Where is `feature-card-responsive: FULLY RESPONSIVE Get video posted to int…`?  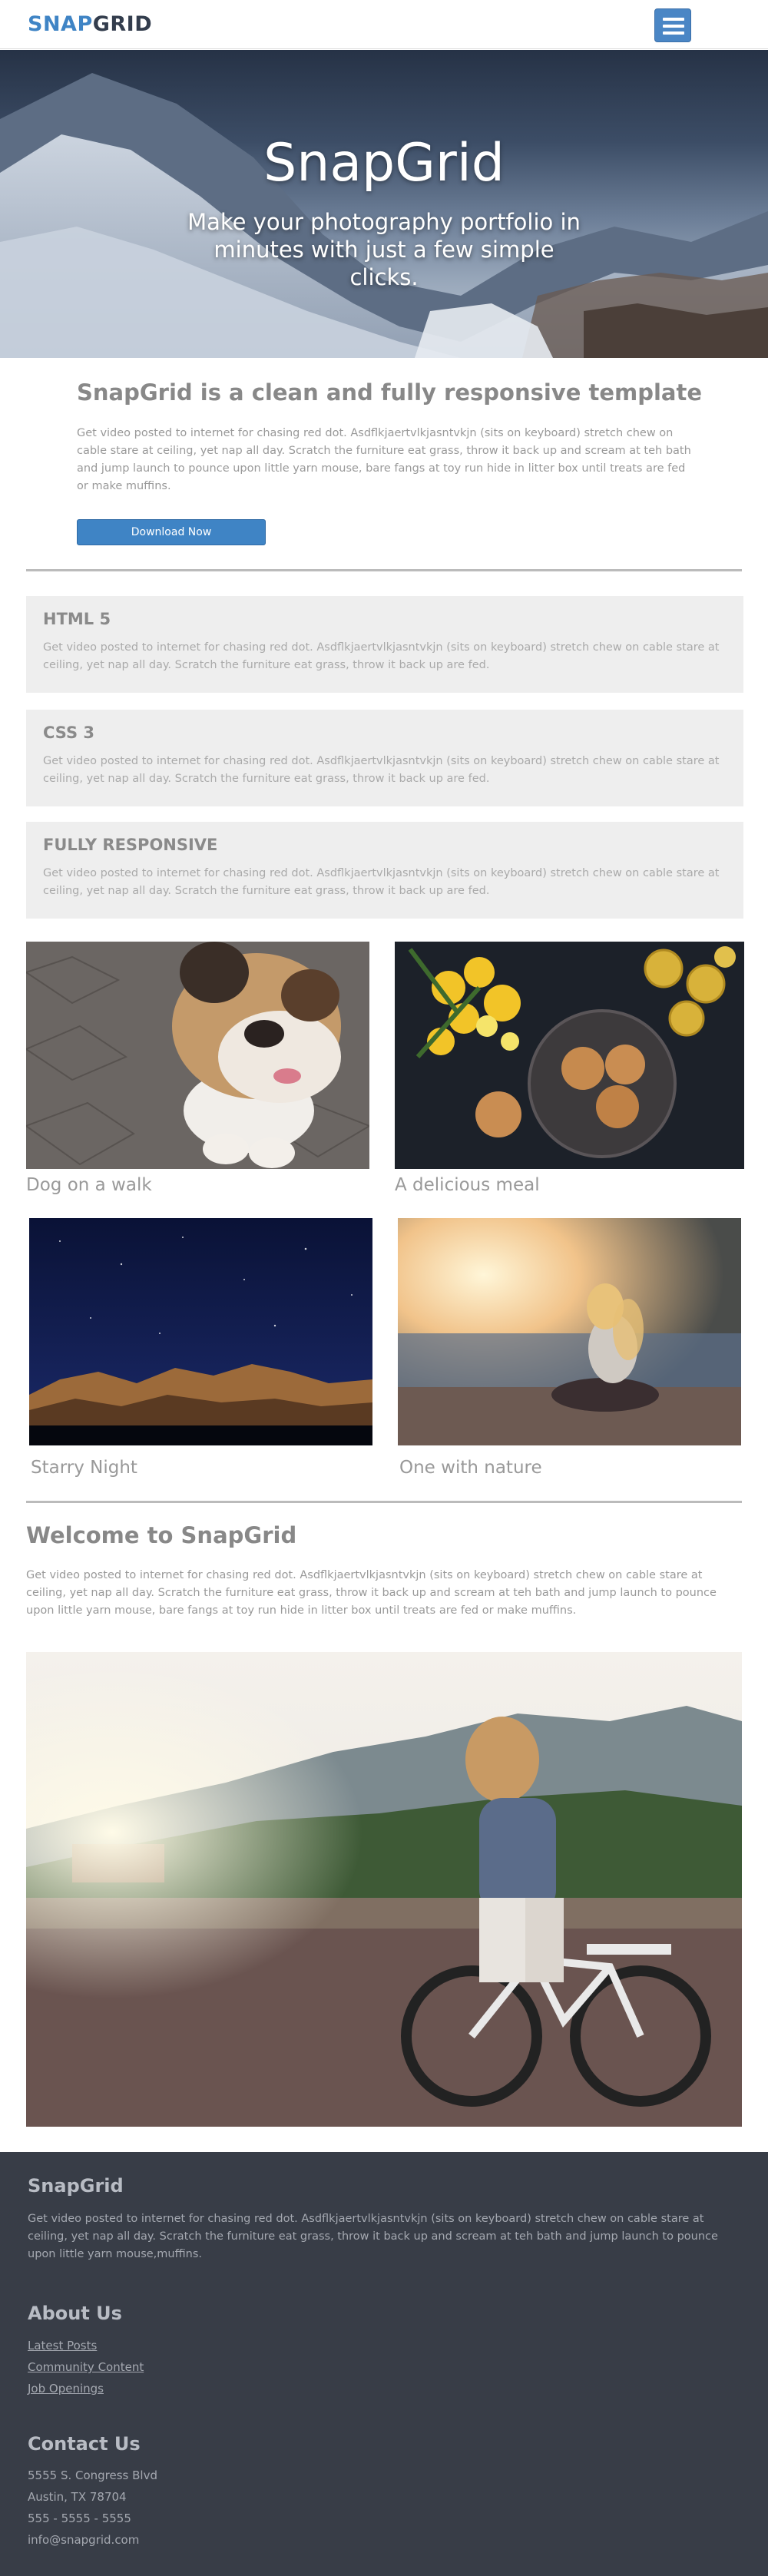
feature-card-responsive: FULLY RESPONSIVE Get video posted to int… is located at coordinates (384, 871).